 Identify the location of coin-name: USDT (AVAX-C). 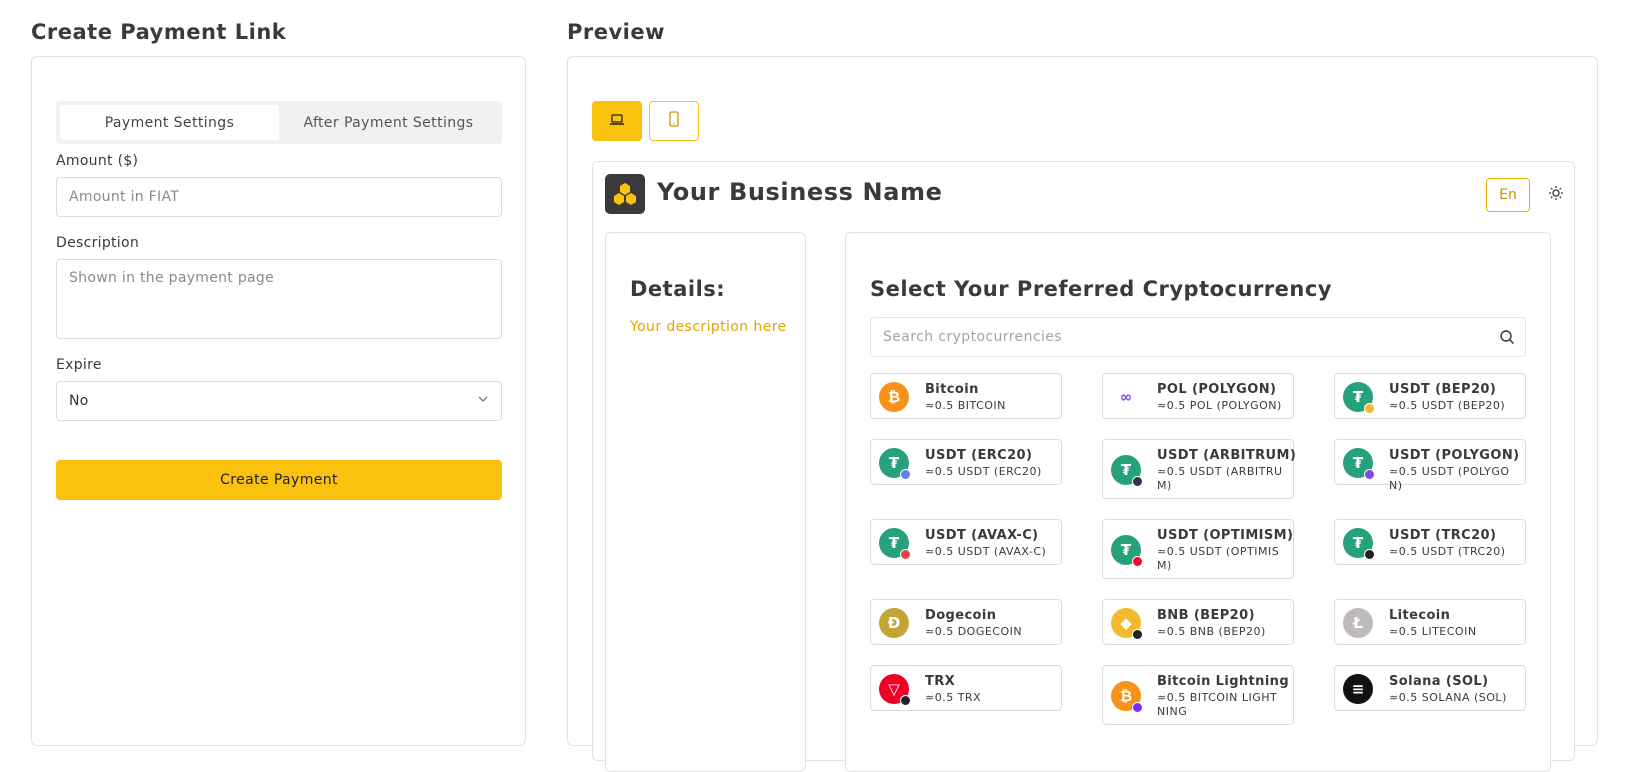
(982, 535).